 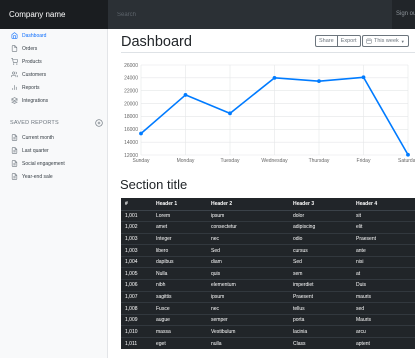 I want to click on table-header: #, so click(x=136, y=204).